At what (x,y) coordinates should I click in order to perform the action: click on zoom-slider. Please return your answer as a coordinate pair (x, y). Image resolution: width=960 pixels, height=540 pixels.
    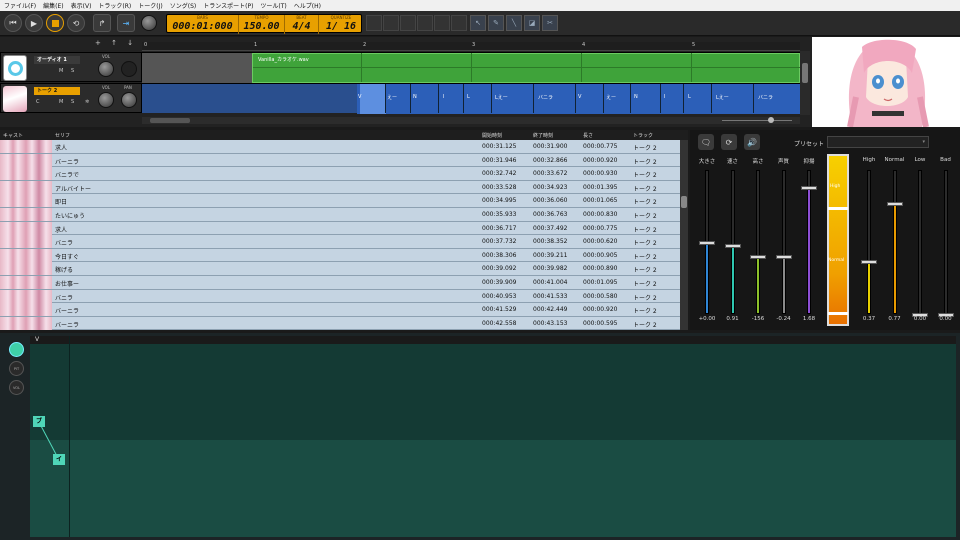
    Looking at the image, I should click on (771, 120).